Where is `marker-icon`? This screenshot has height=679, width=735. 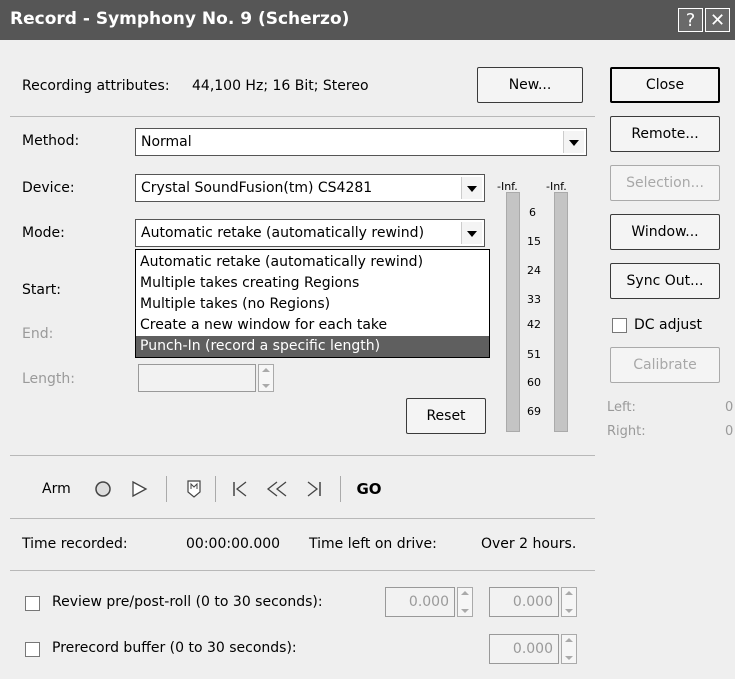 marker-icon is located at coordinates (194, 489).